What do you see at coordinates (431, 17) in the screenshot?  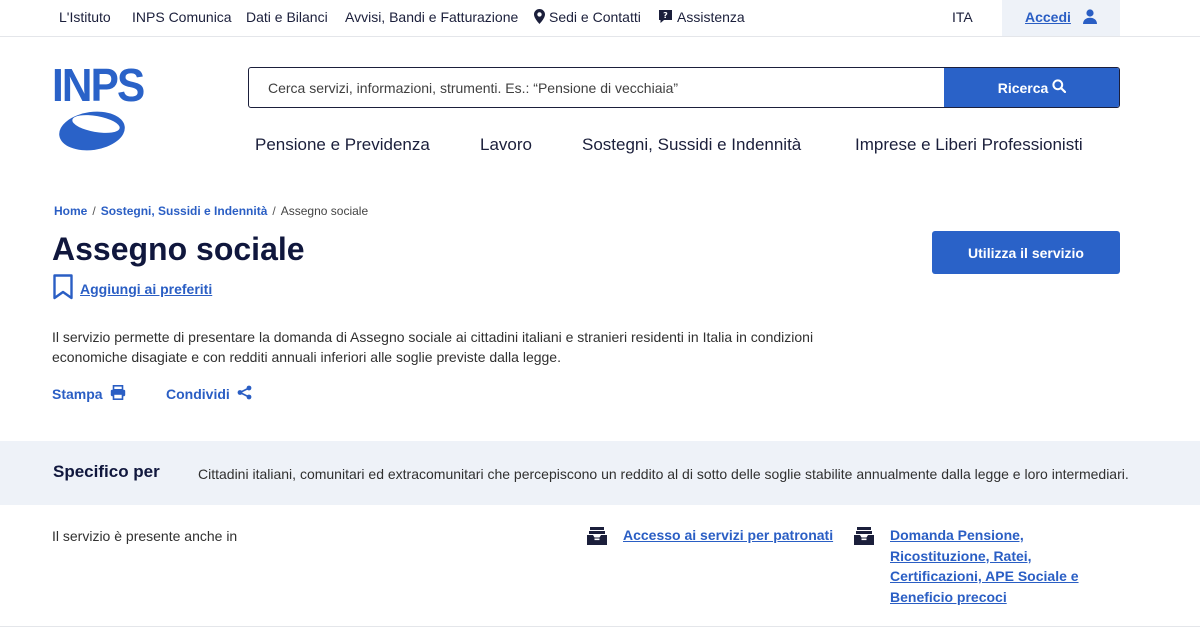 I see `topbar-link-avvisi-bandi: Avvisi, Bandi e Fatturazione` at bounding box center [431, 17].